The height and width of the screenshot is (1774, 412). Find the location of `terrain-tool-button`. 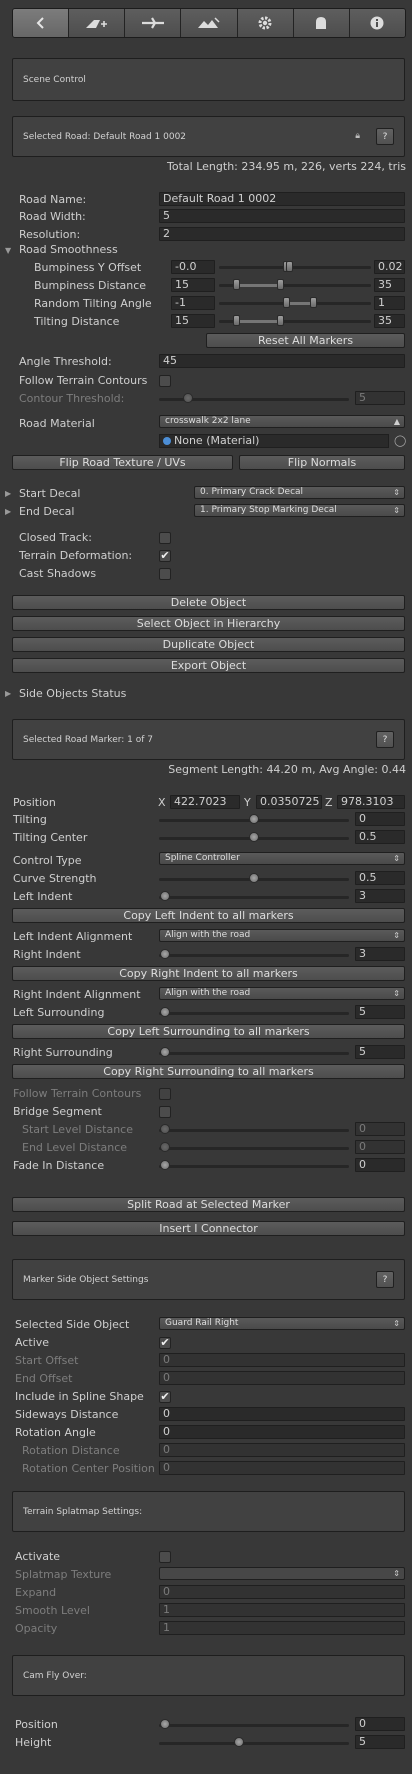

terrain-tool-button is located at coordinates (209, 23).